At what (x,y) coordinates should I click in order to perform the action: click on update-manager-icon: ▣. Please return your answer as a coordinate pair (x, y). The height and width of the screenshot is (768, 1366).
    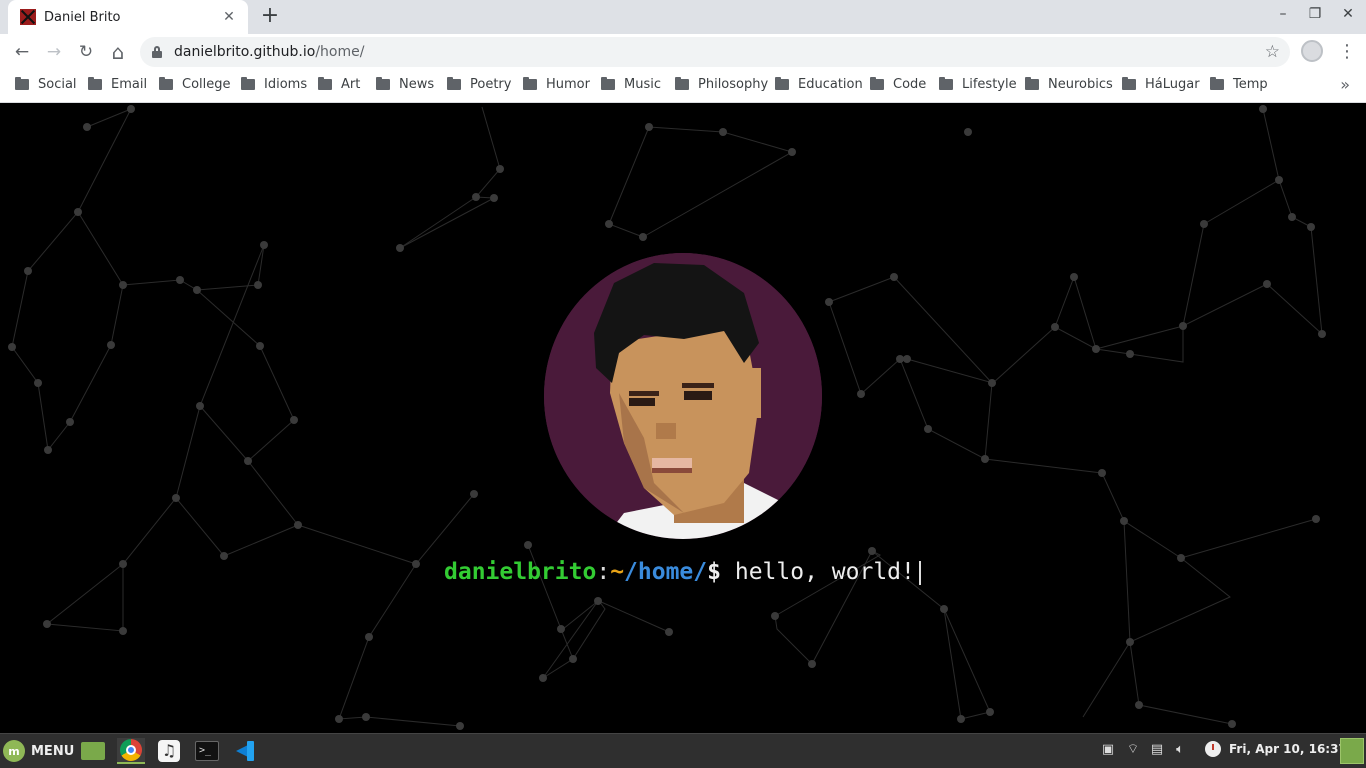
    Looking at the image, I should click on (1108, 750).